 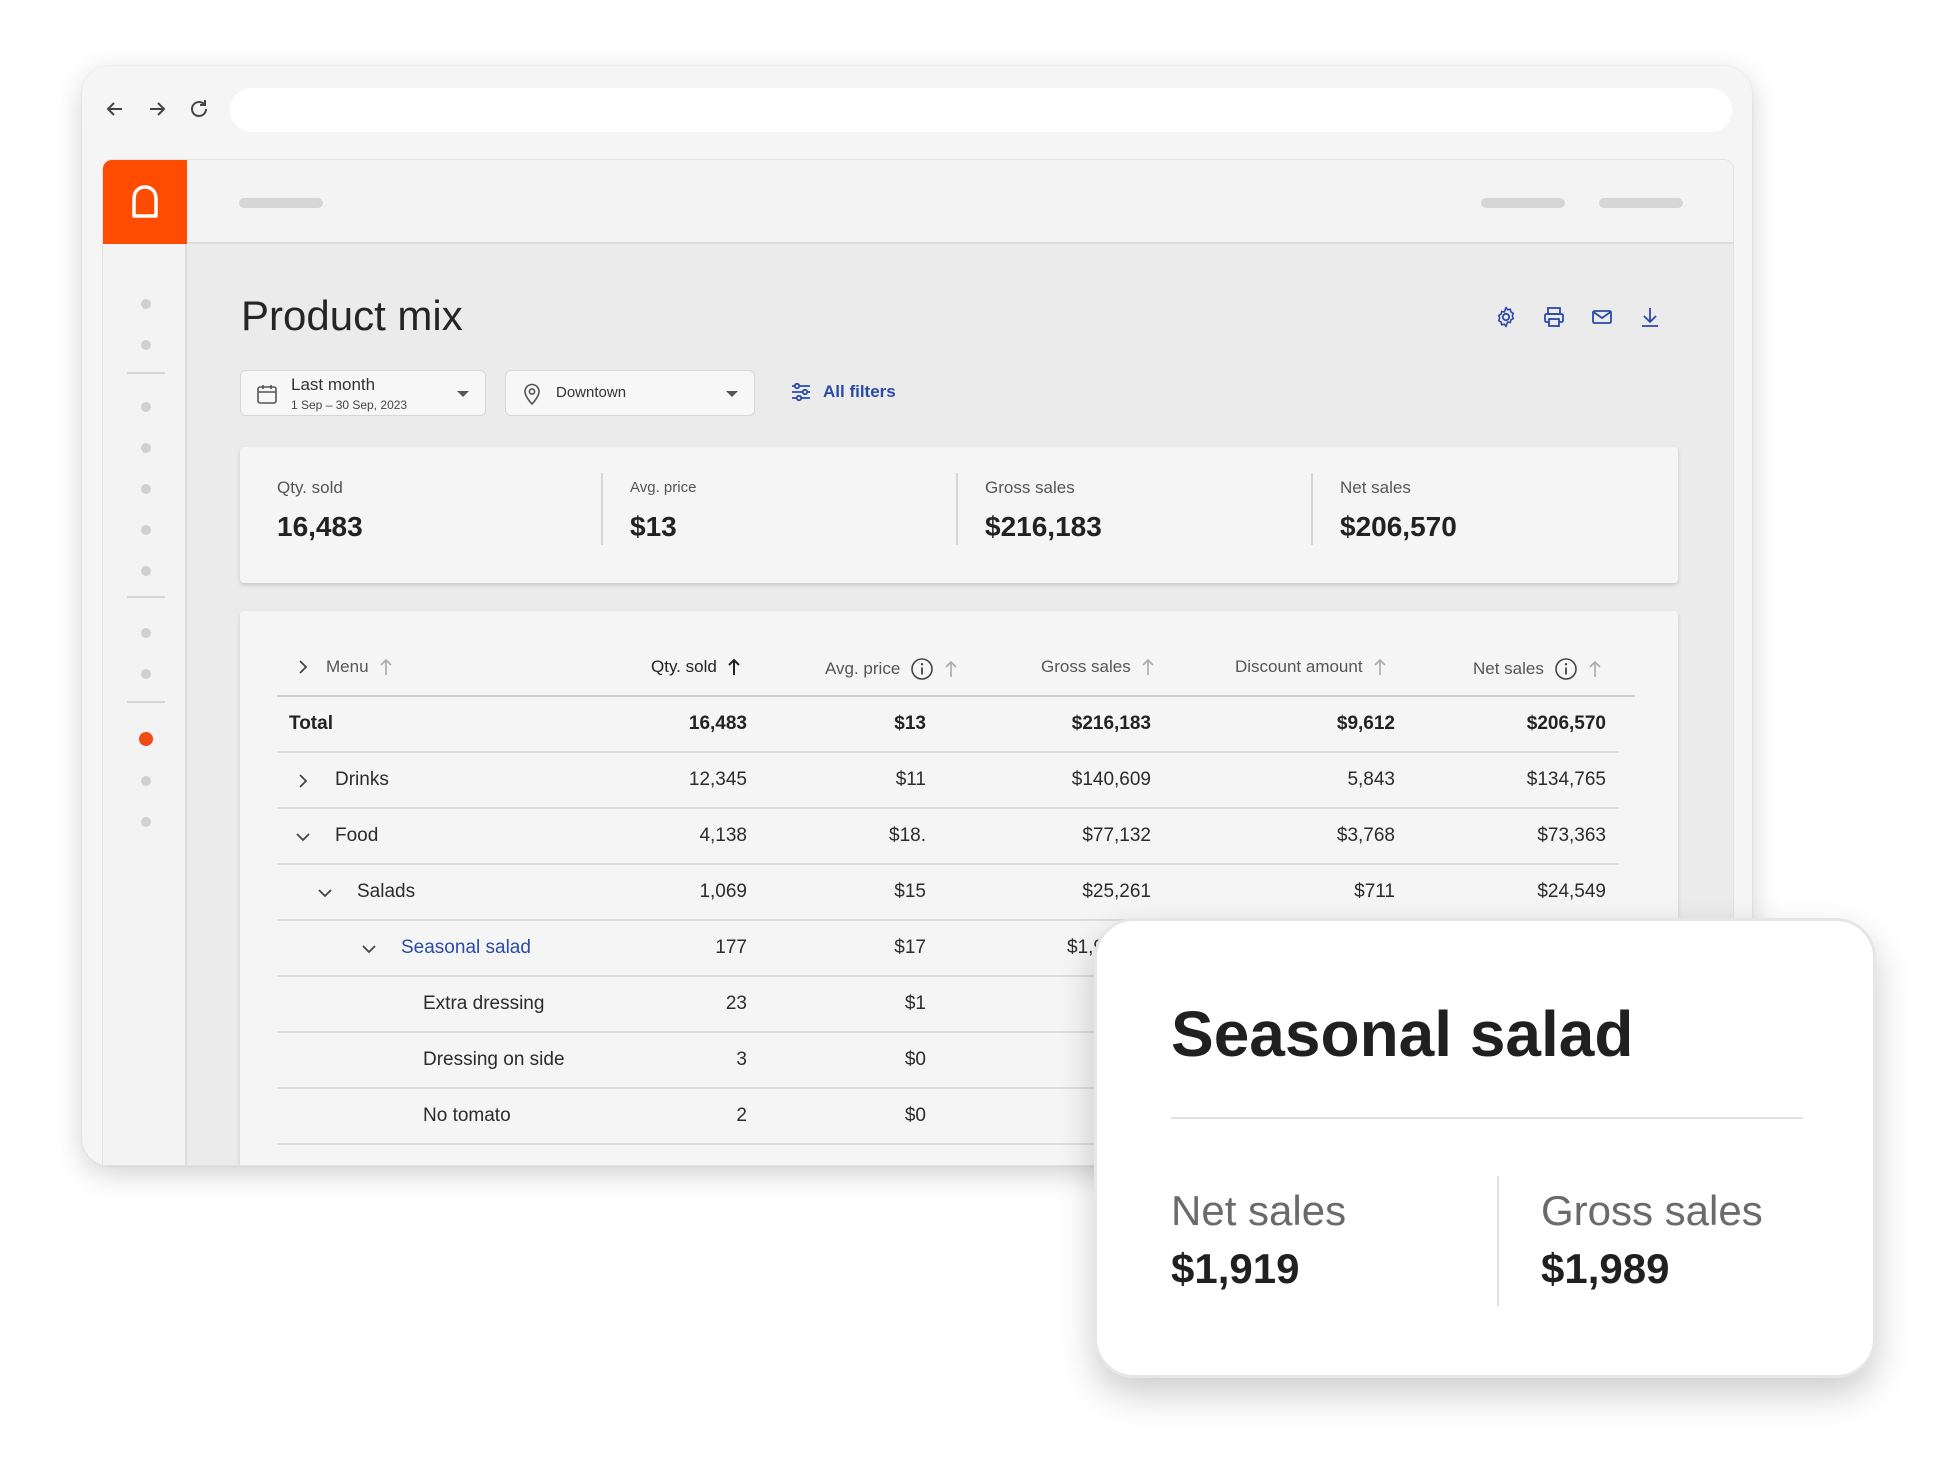 I want to click on header-menu: Menu, so click(x=359, y=667).